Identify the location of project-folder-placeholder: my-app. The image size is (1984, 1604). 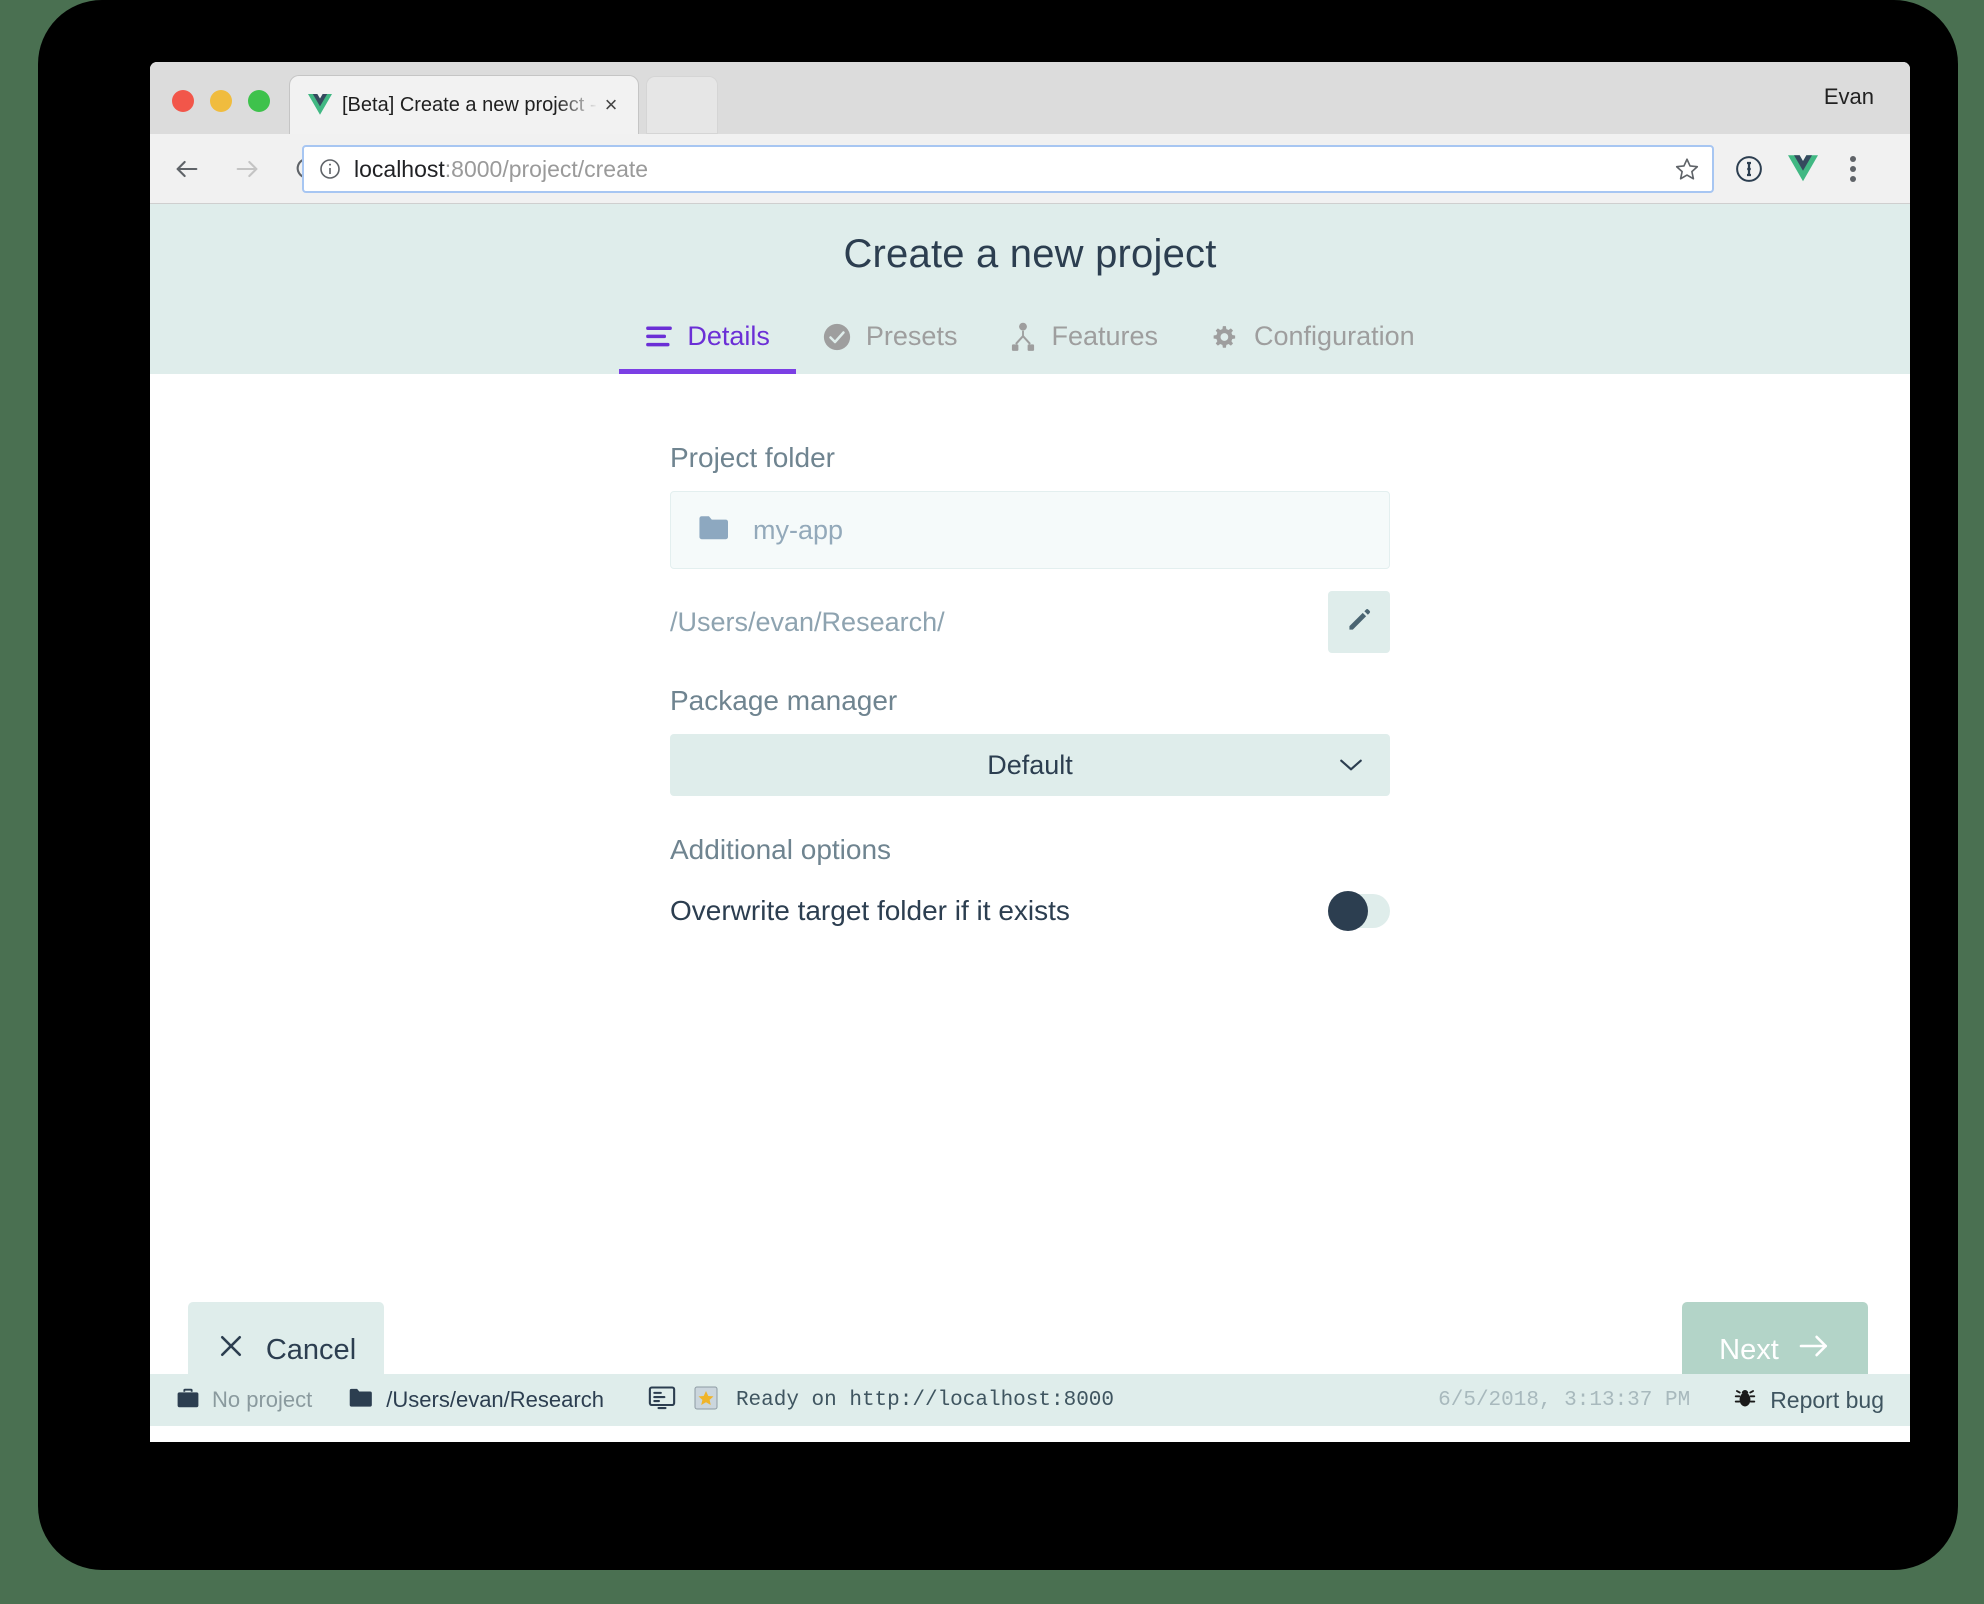
(798, 529).